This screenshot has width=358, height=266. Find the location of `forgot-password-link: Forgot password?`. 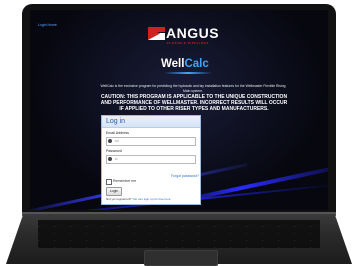

forgot-password-link: Forgot password? is located at coordinates (185, 176).